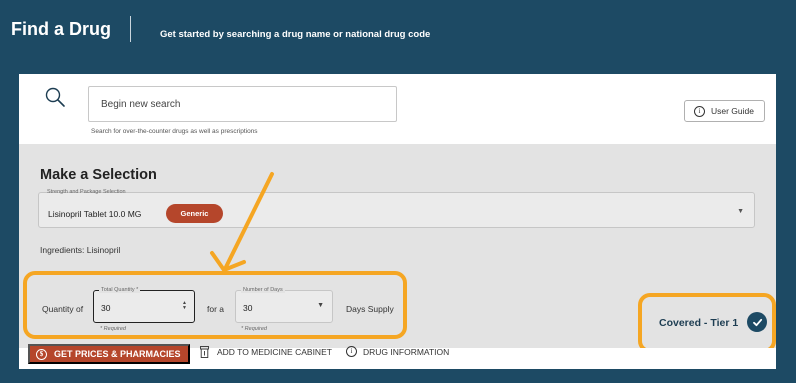  What do you see at coordinates (274, 352) in the screenshot?
I see `add-to-cabinet-label: ADD TO MEDICINE CABINET` at bounding box center [274, 352].